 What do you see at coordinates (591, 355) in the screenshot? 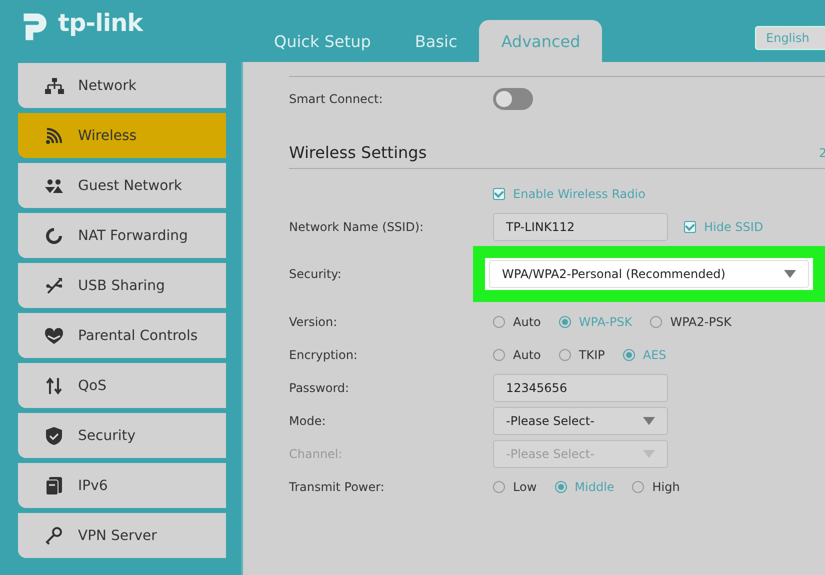
I see `radio-label: TKIP` at bounding box center [591, 355].